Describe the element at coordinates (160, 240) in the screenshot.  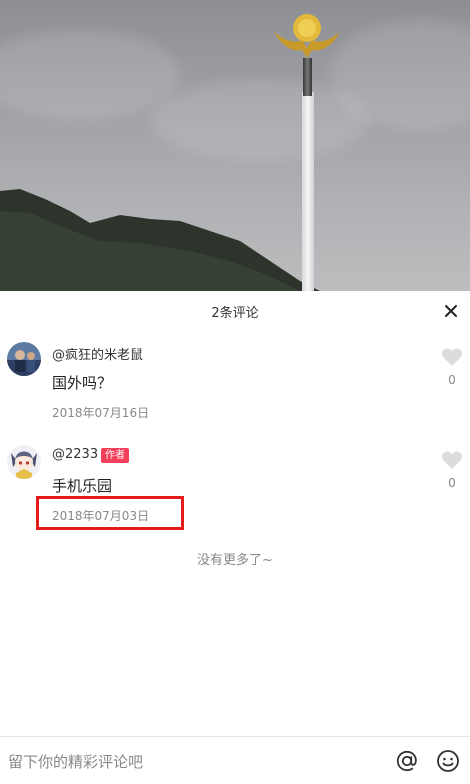
I see `mountain-silhouette` at that location.